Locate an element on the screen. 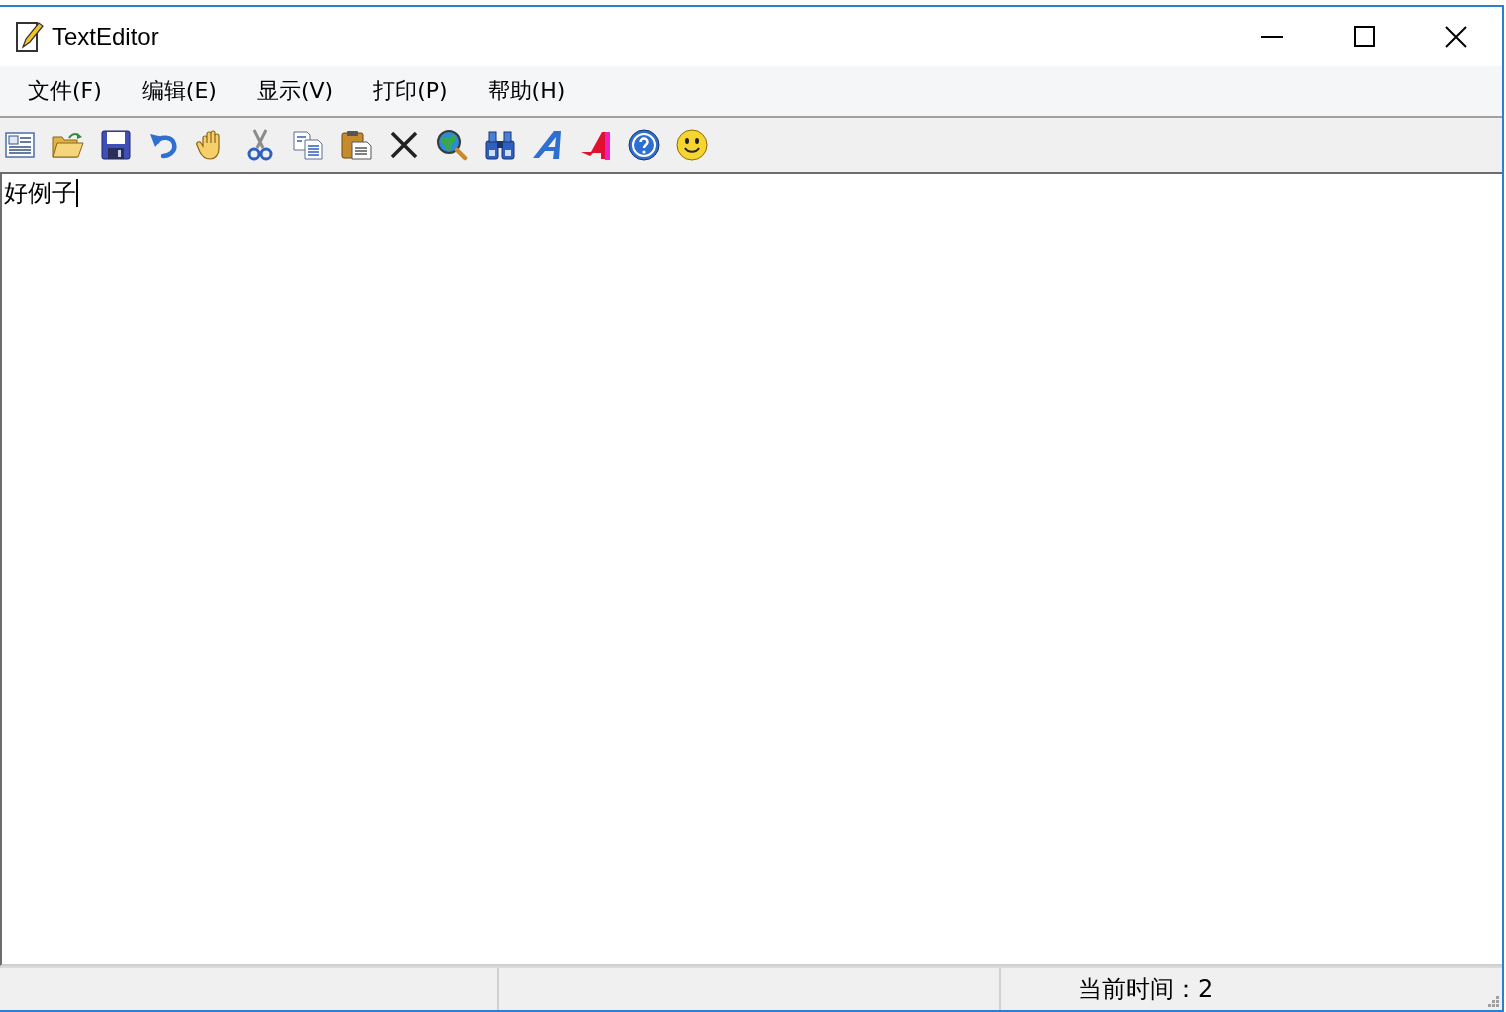 The height and width of the screenshot is (1012, 1506). menu-item: 显示(V) is located at coordinates (295, 91).